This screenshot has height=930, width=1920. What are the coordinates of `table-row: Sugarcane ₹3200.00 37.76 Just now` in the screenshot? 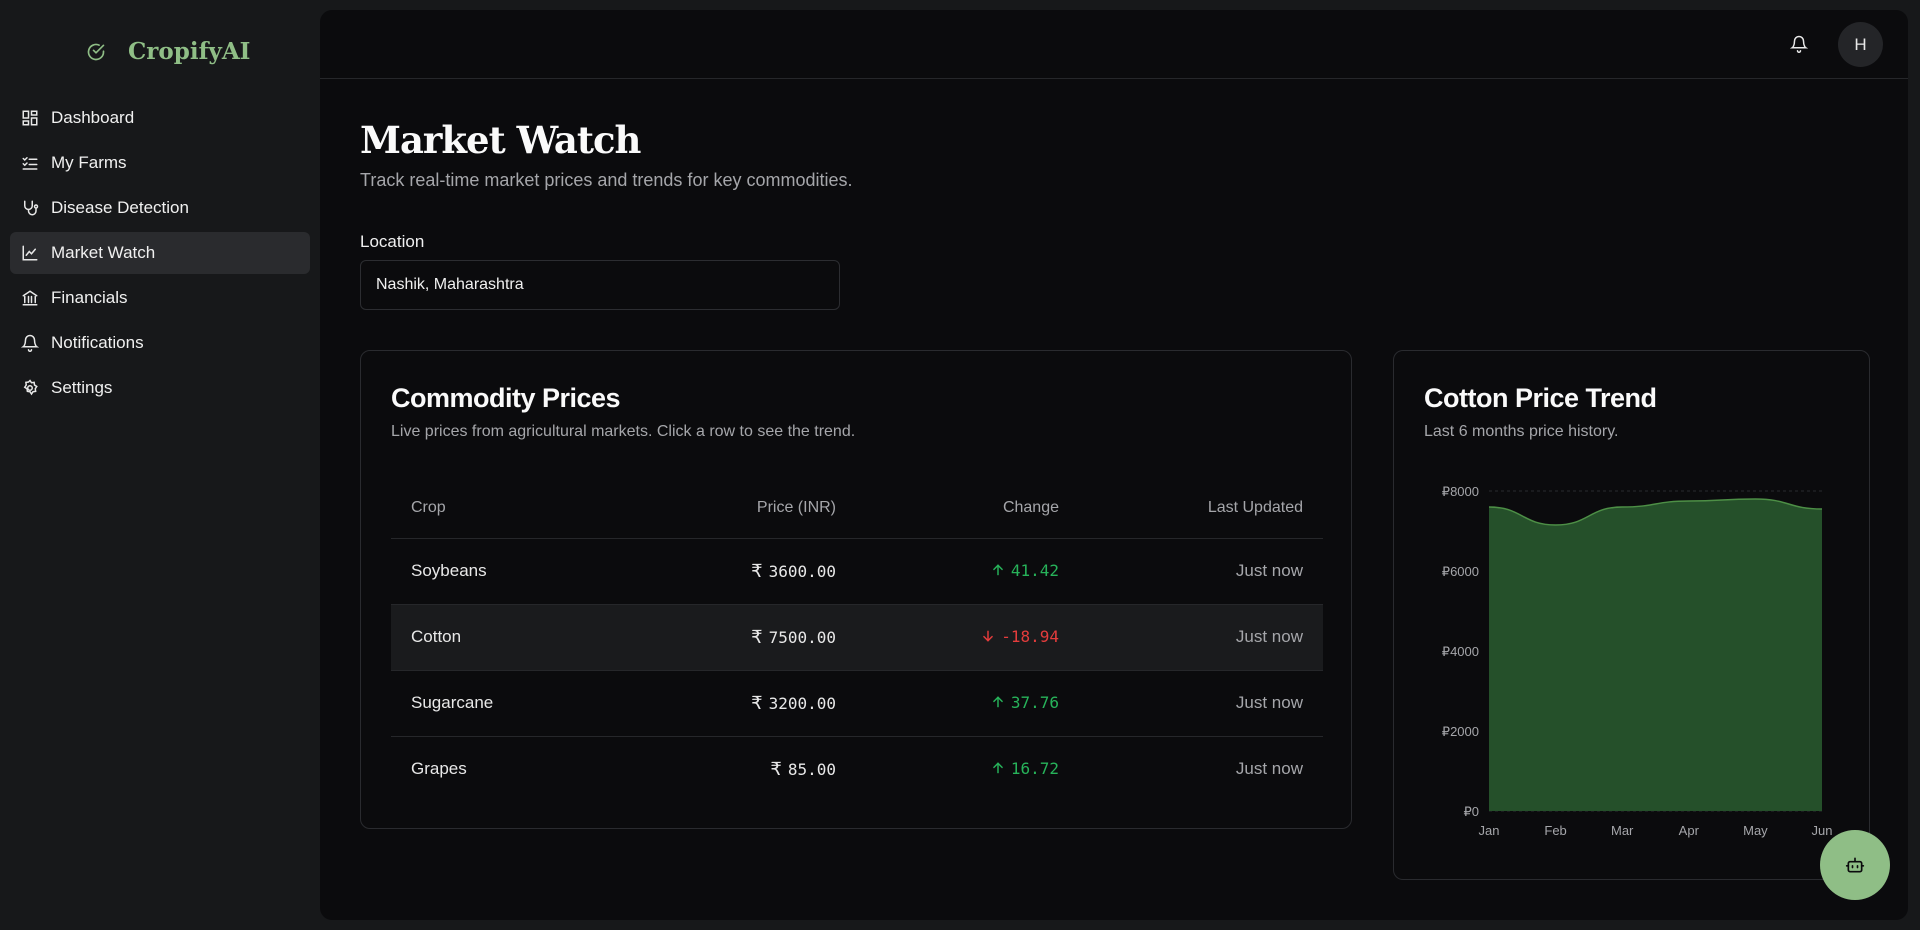 It's located at (857, 703).